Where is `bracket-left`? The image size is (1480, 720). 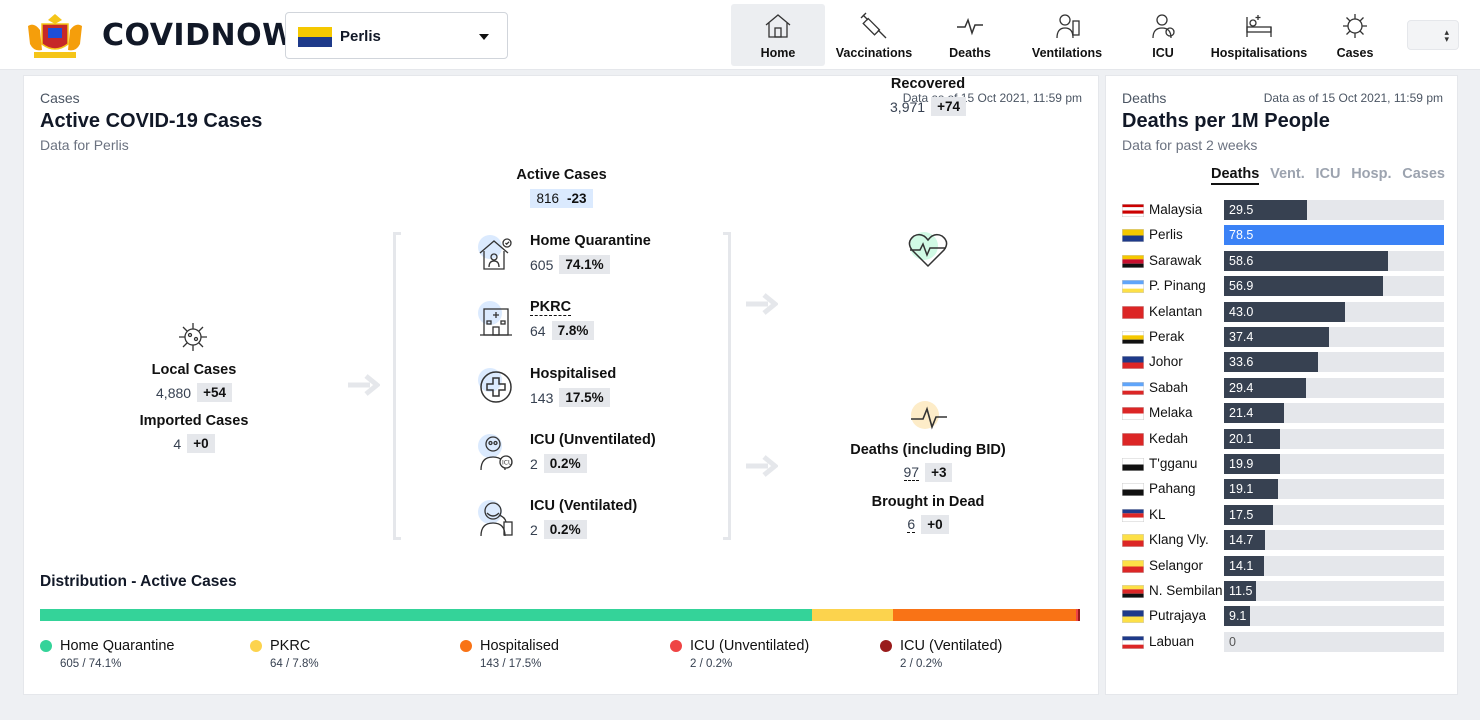
bracket-left is located at coordinates (397, 386).